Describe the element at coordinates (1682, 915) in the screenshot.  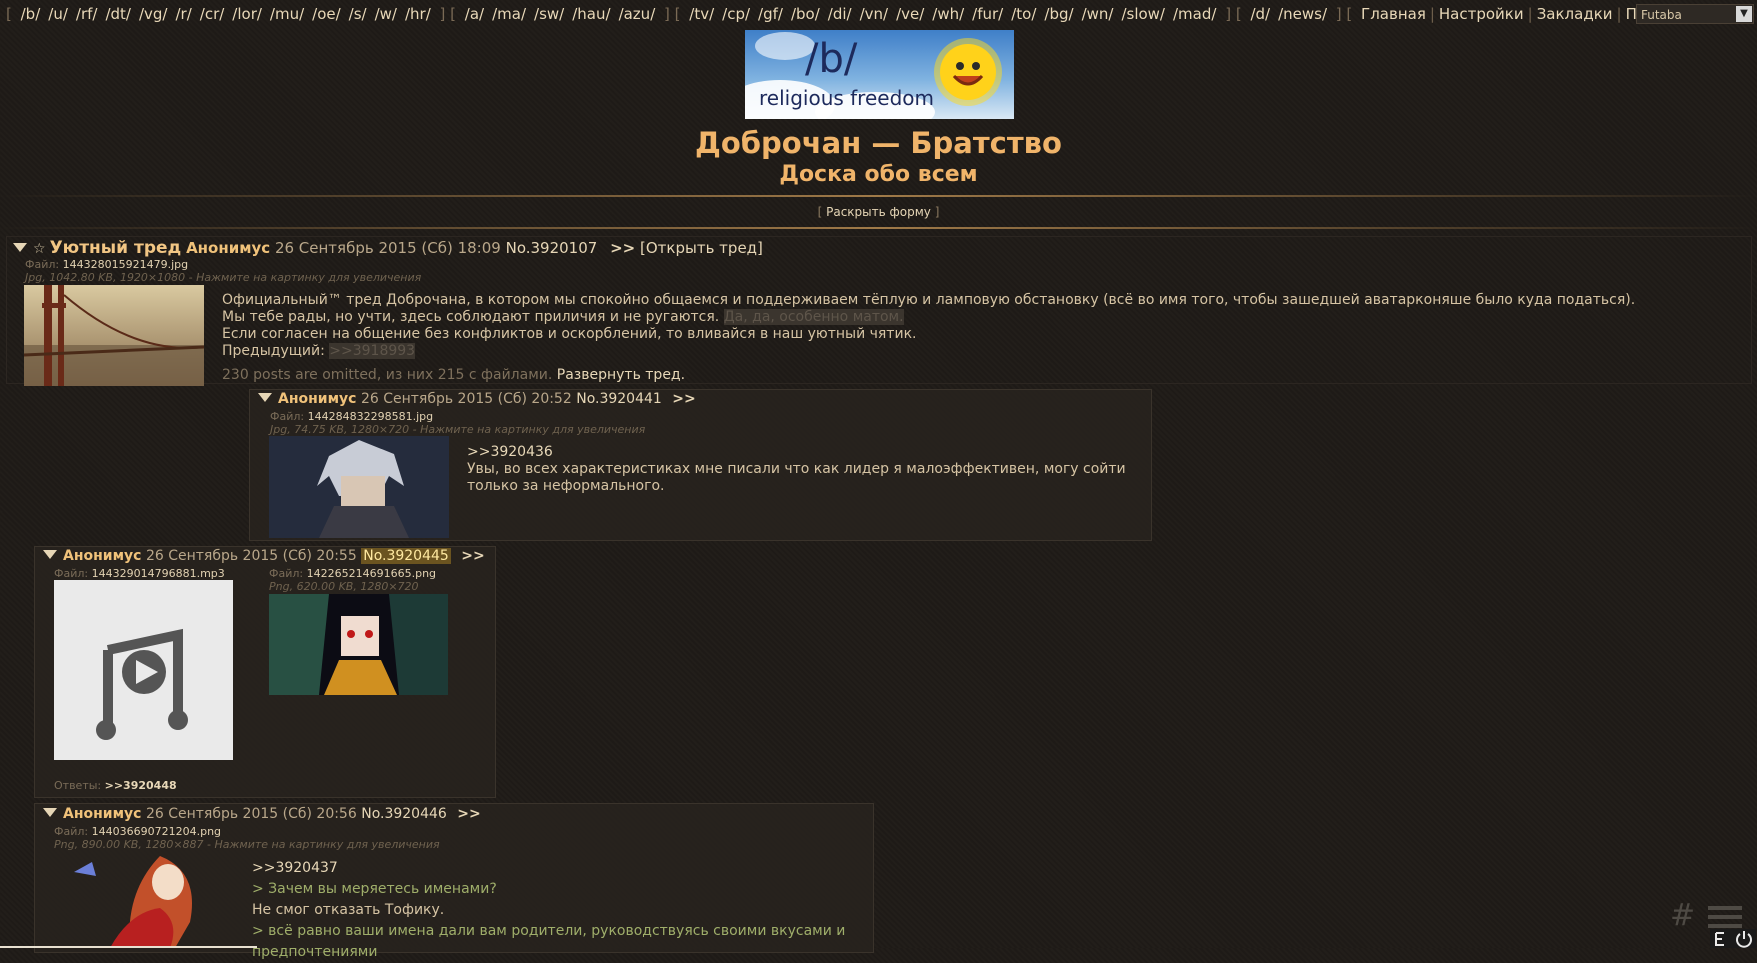
I see `hash-icon: #` at that location.